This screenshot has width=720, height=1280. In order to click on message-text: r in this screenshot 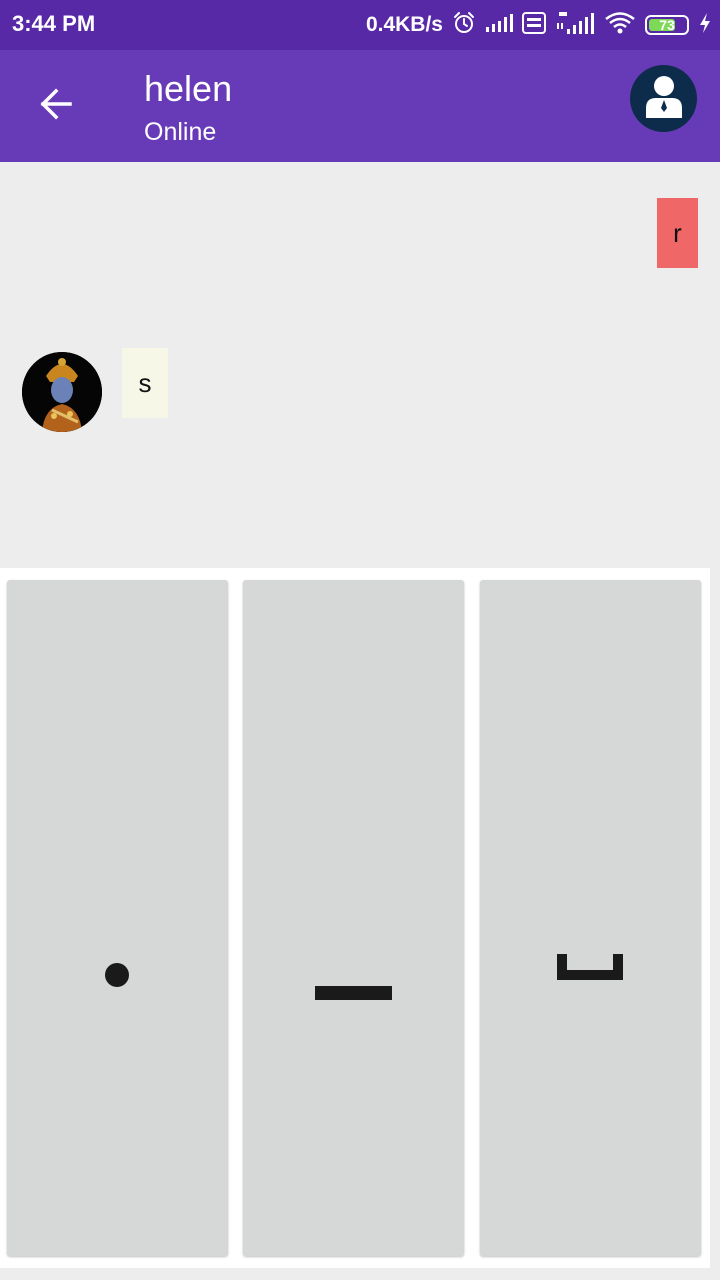, I will do `click(677, 232)`.